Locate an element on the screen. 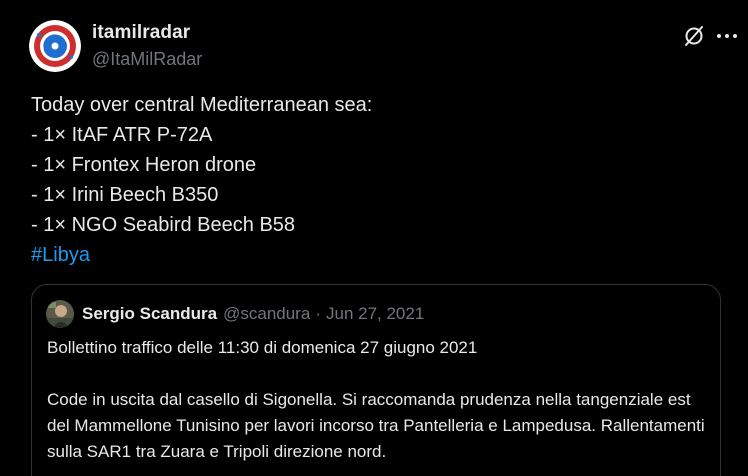  grok-icon is located at coordinates (694, 36).